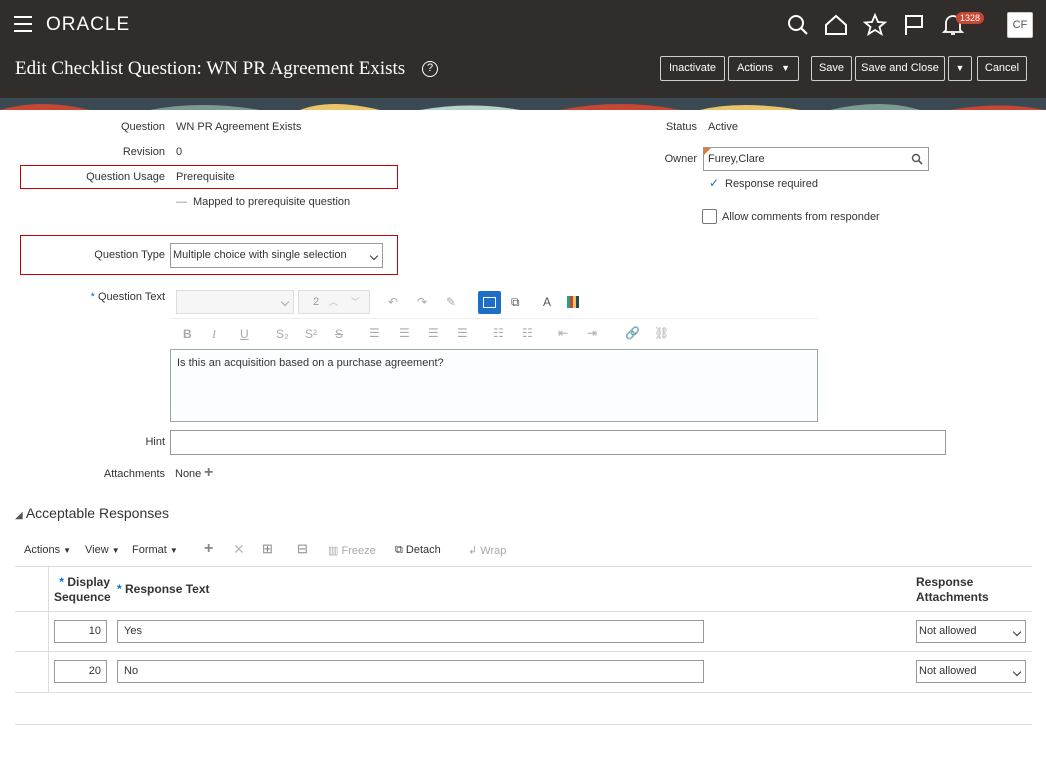  Describe the element at coordinates (816, 159) in the screenshot. I see `owner-input: Furey,Clare` at that location.